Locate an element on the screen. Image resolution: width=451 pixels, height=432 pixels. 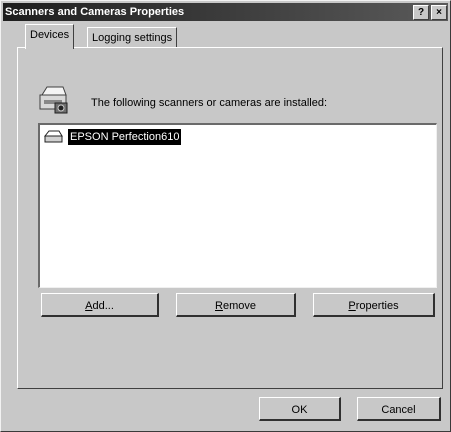
device-name: EPSON Perfection610 is located at coordinates (125, 137).